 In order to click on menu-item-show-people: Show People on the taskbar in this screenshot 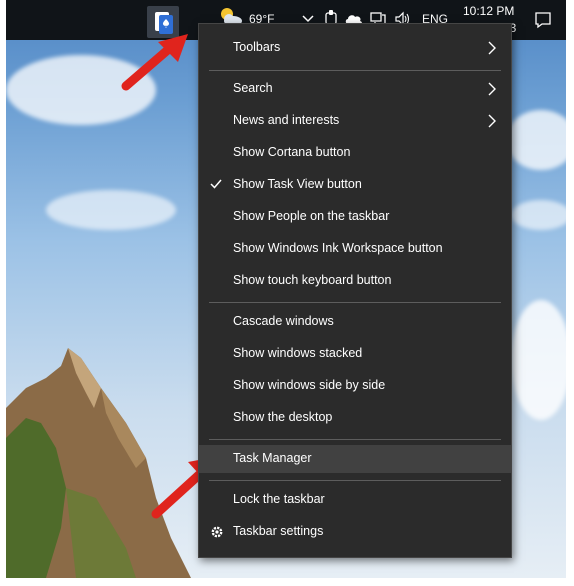, I will do `click(355, 217)`.